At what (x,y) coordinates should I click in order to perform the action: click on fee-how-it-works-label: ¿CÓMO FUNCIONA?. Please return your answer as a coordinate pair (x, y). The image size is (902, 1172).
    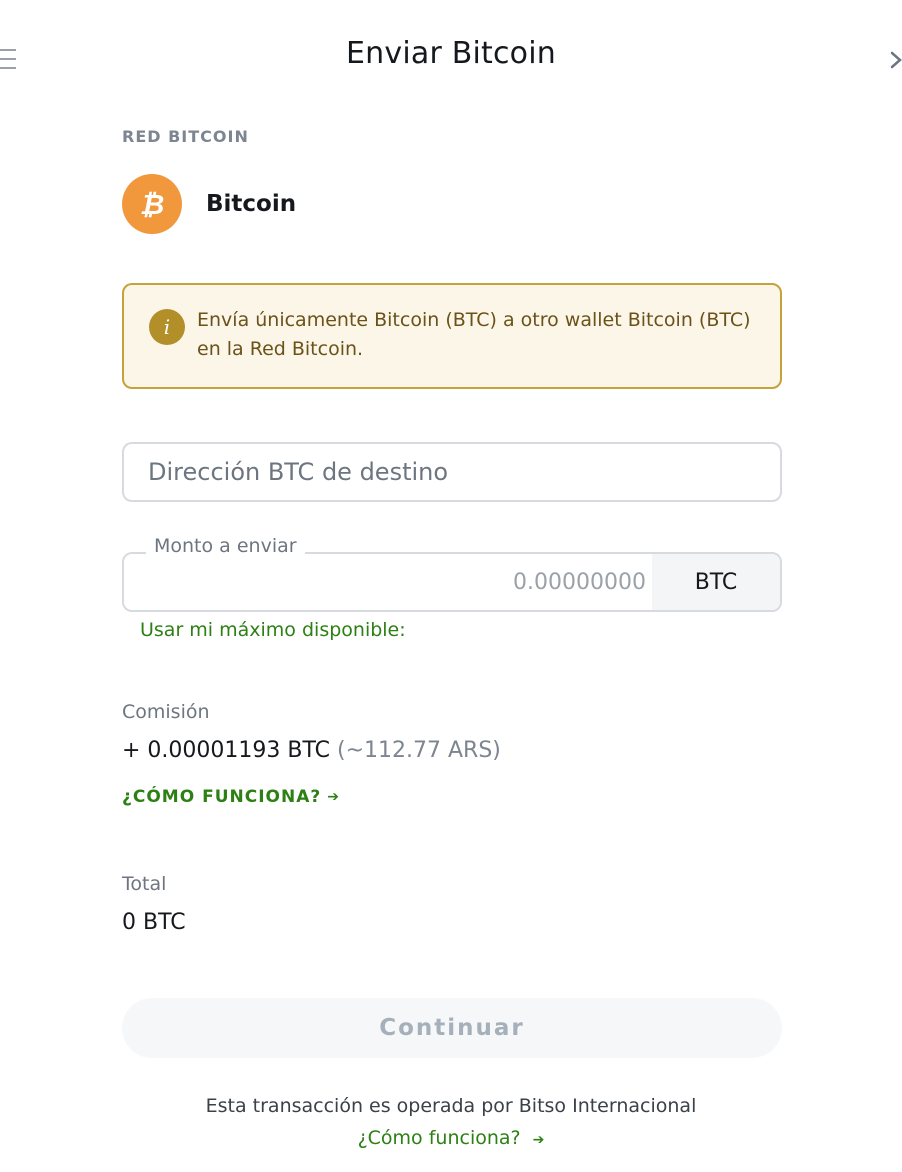
    Looking at the image, I should click on (222, 797).